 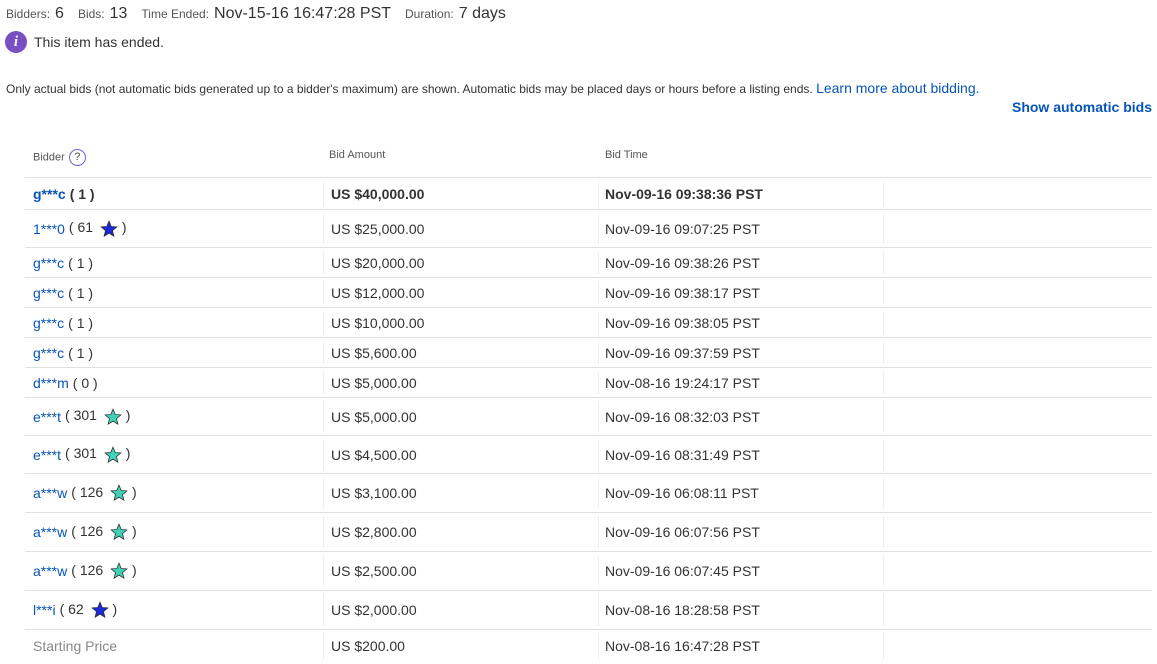 I want to click on bidder-cell: l***i( 62 ), so click(x=75, y=610).